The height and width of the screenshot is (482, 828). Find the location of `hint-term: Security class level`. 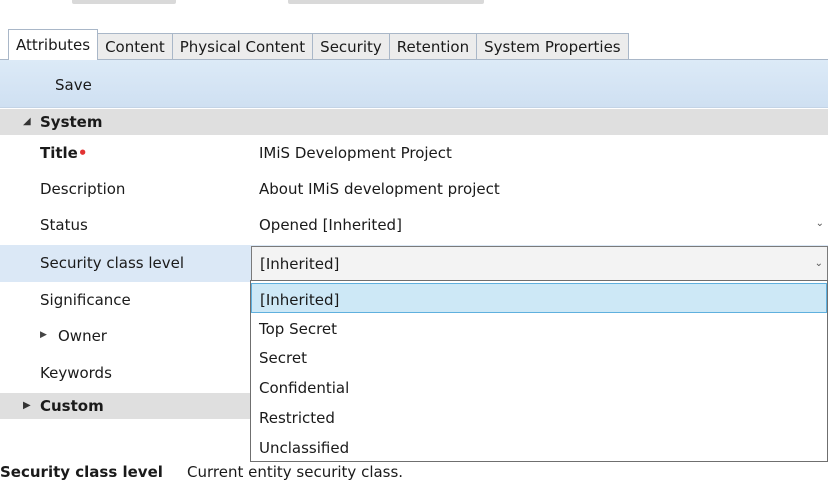

hint-term: Security class level is located at coordinates (81, 472).